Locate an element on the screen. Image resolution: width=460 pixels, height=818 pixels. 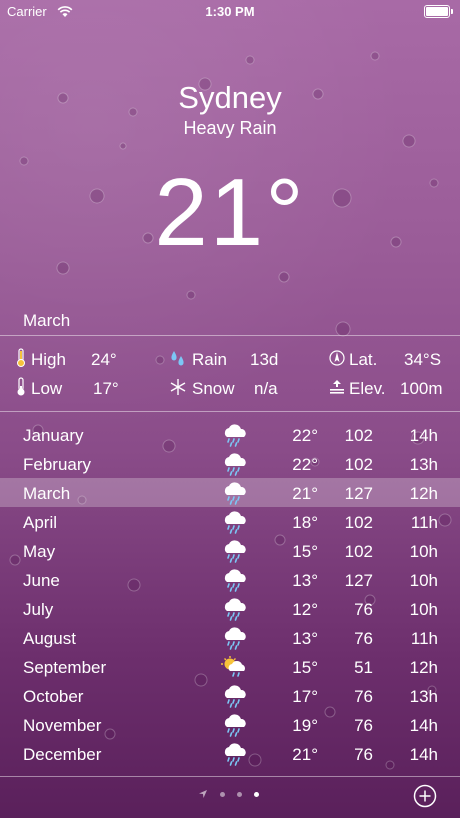
month-rainfall: 51 is located at coordinates (363, 667).